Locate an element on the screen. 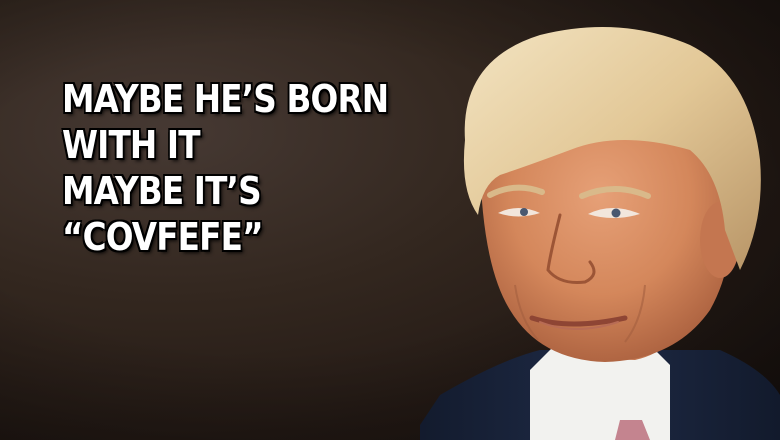 Image resolution: width=780 pixels, height=440 pixels. caption-line-2: WITH IT is located at coordinates (131, 145).